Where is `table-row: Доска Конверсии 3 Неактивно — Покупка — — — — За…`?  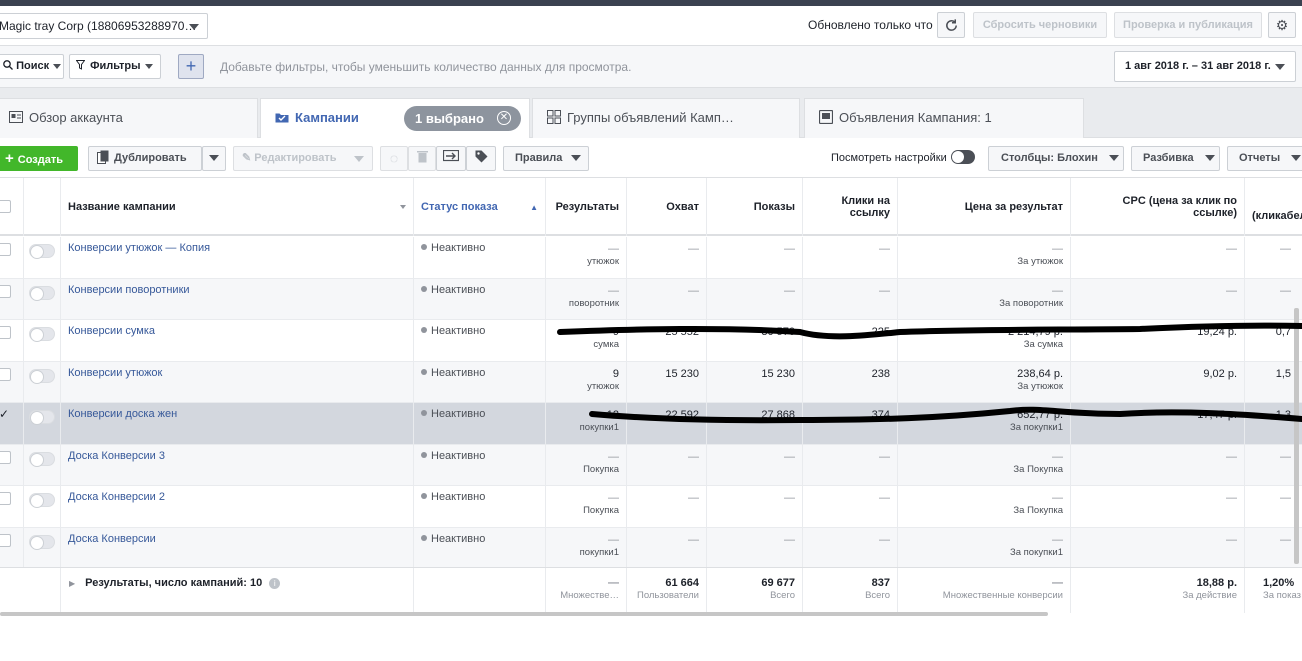 table-row: Доска Конверсии 3 Неактивно — Покупка — — — — За… is located at coordinates (651, 465).